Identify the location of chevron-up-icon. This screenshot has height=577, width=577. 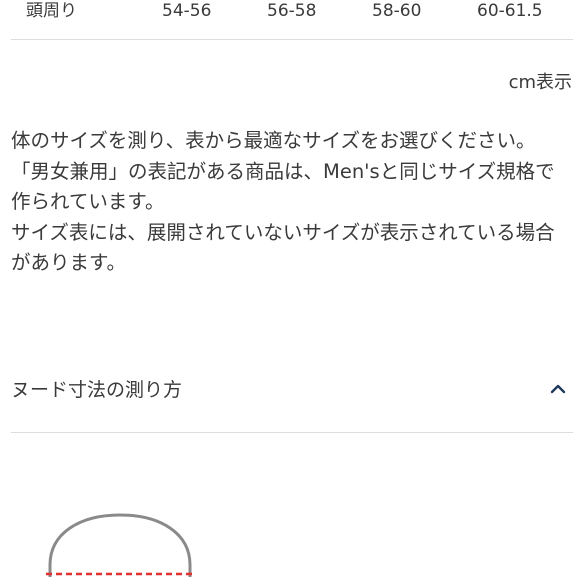
(558, 389).